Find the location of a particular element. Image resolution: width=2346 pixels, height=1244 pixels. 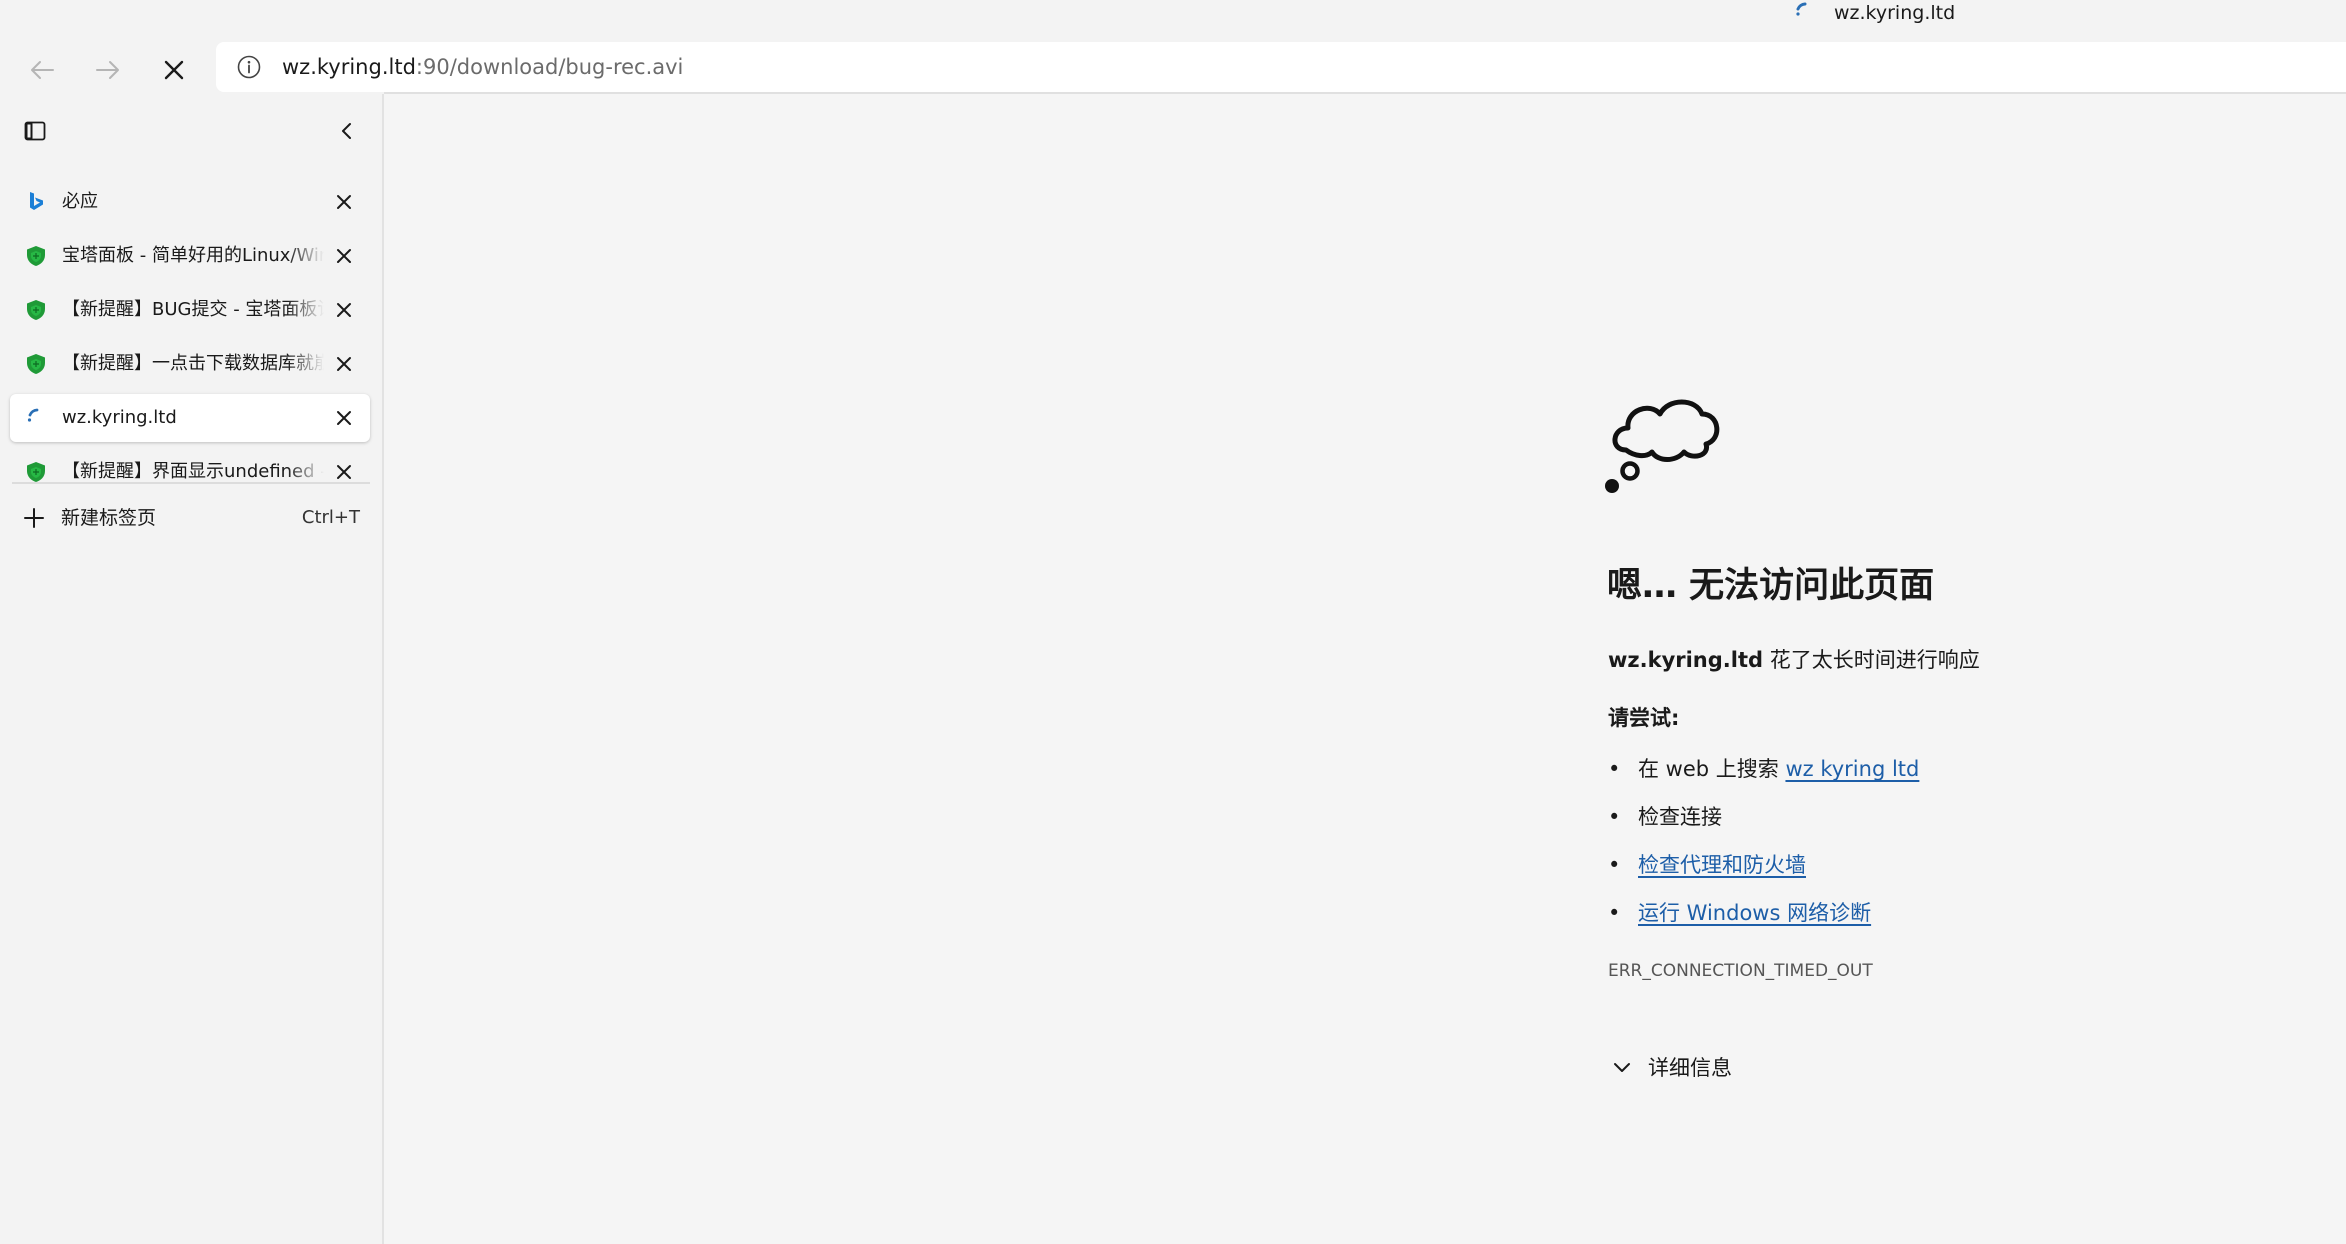

bing-icon is located at coordinates (36, 201).